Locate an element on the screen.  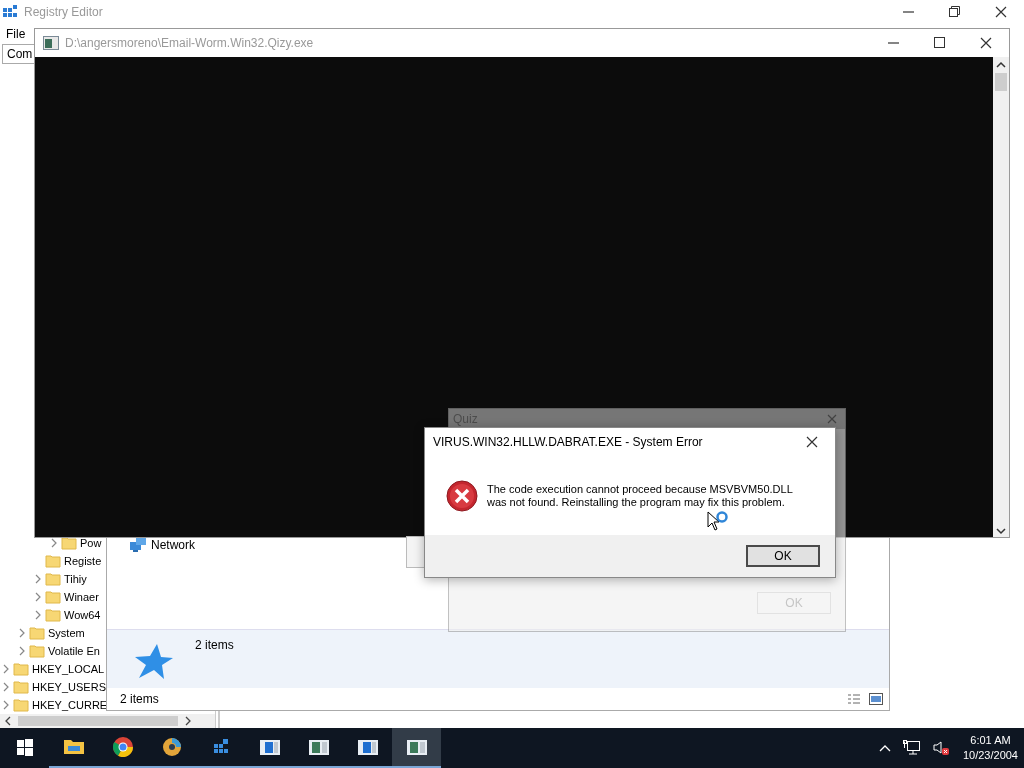
restore-icon is located at coordinates (955, 12).